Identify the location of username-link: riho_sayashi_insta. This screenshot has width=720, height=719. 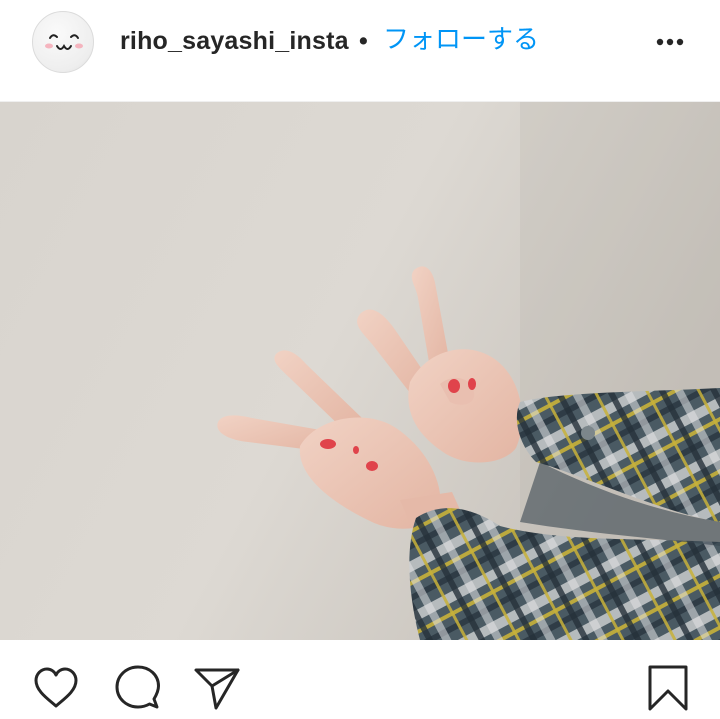
(234, 41).